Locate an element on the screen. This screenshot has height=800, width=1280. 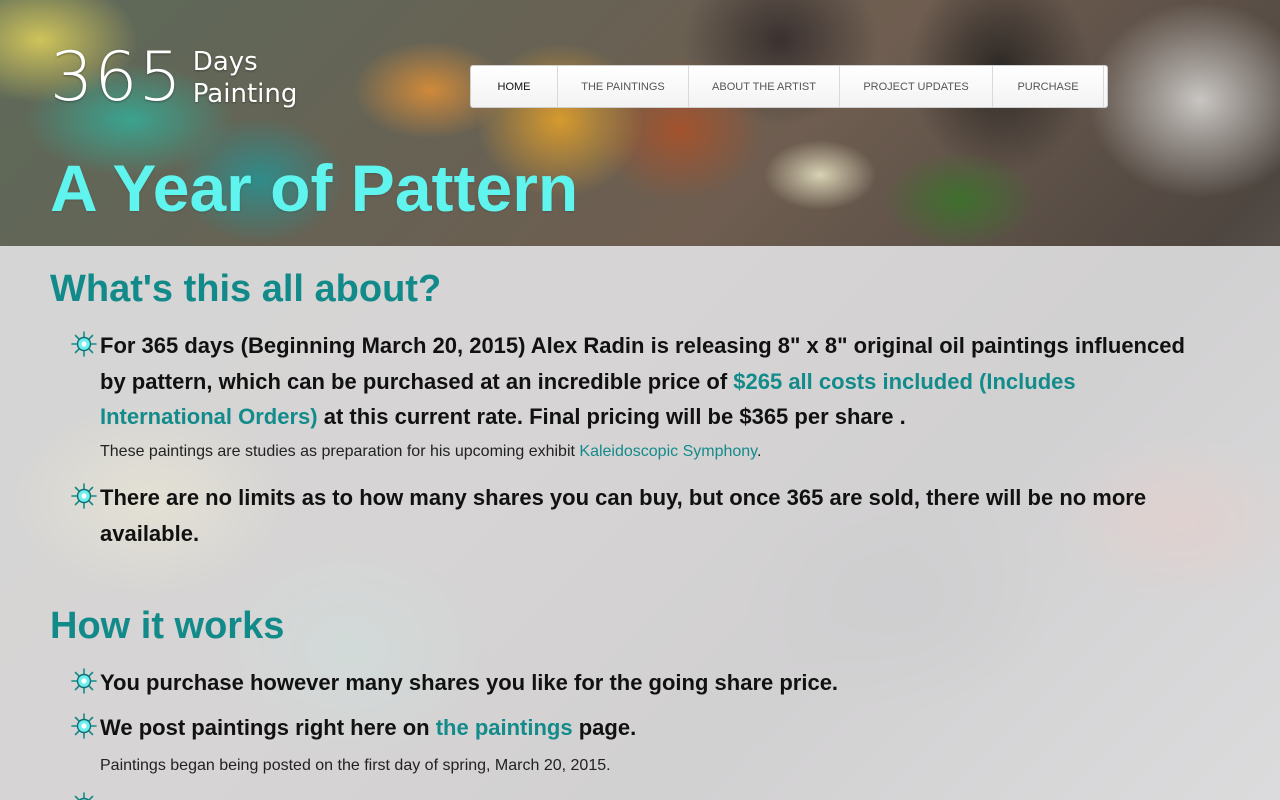
site-logo: 365 Days Painting is located at coordinates (173, 78).